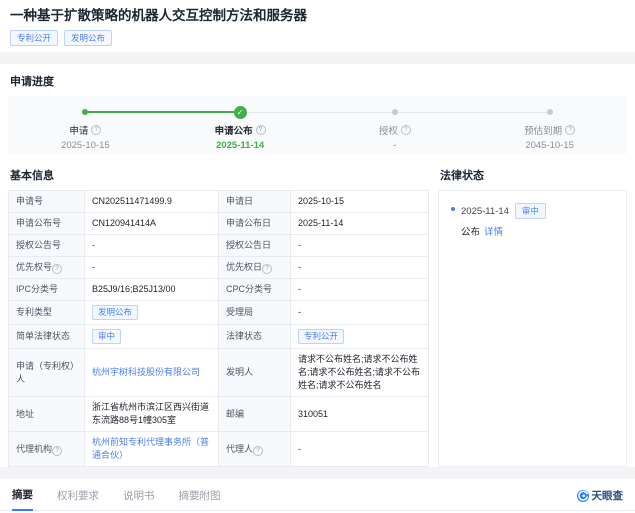 This screenshot has height=513, width=635. I want to click on legal-status-section-title: 法律状态, so click(462, 176).